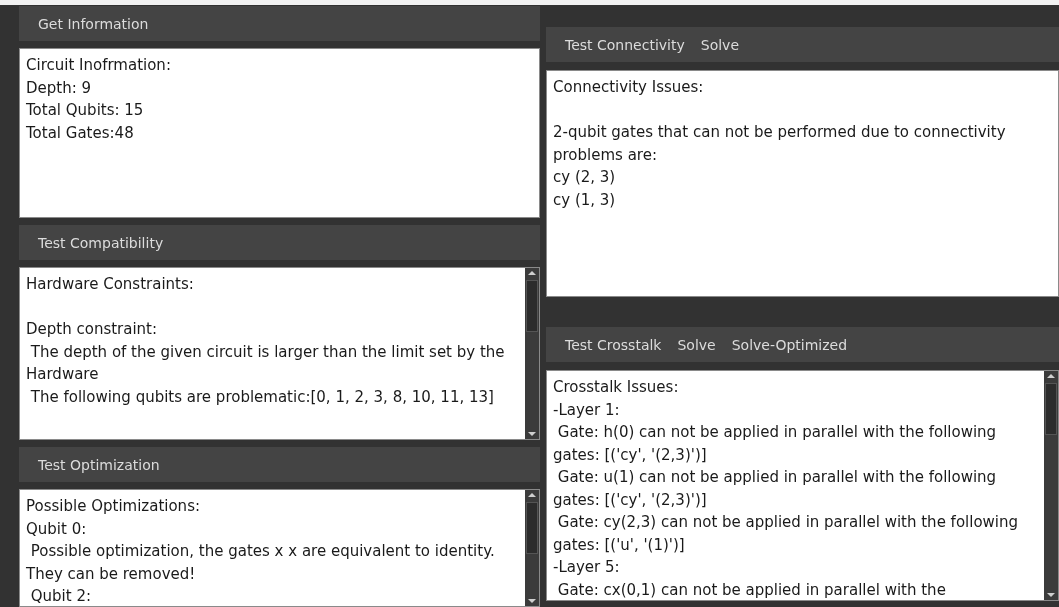  What do you see at coordinates (99, 464) in the screenshot?
I see `toolbar-button: Test Optimization` at bounding box center [99, 464].